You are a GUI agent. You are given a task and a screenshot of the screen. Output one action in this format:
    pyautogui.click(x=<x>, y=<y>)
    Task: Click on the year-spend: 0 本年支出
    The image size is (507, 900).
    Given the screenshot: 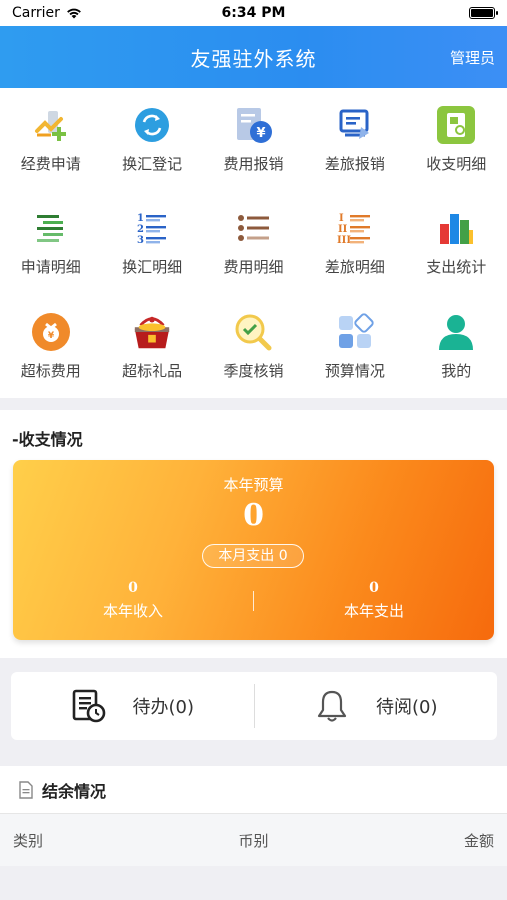 What is the action you would take?
    pyautogui.click(x=374, y=600)
    